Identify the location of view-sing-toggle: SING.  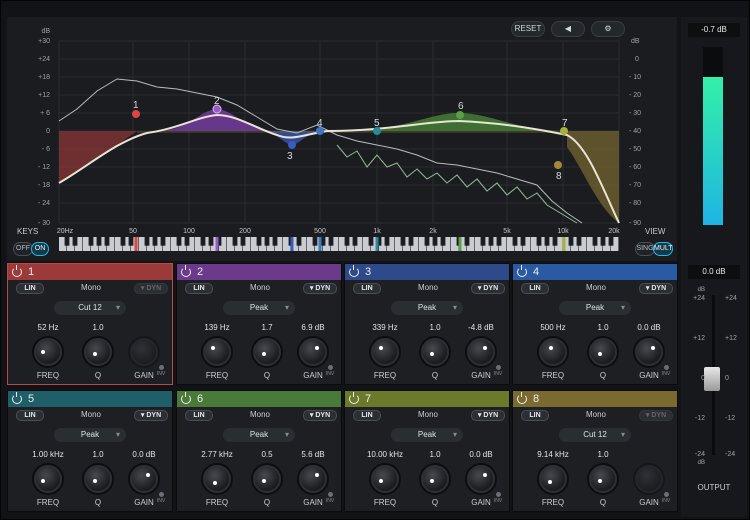
(645, 249).